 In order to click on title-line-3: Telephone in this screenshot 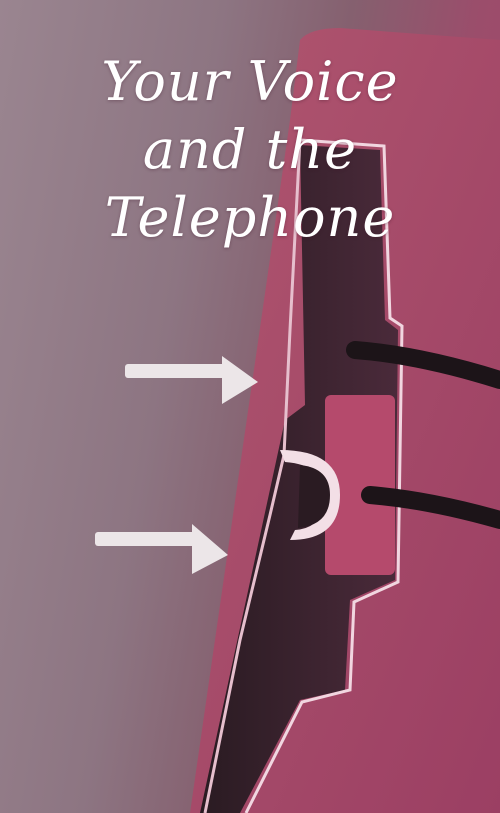, I will do `click(250, 217)`.